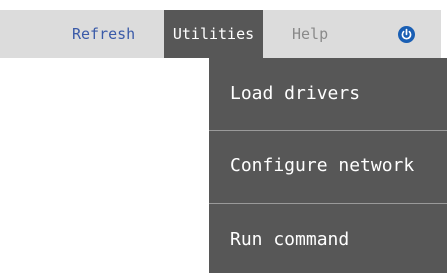 The width and height of the screenshot is (447, 273). What do you see at coordinates (213, 34) in the screenshot?
I see `utilities-menu-button: Utilities` at bounding box center [213, 34].